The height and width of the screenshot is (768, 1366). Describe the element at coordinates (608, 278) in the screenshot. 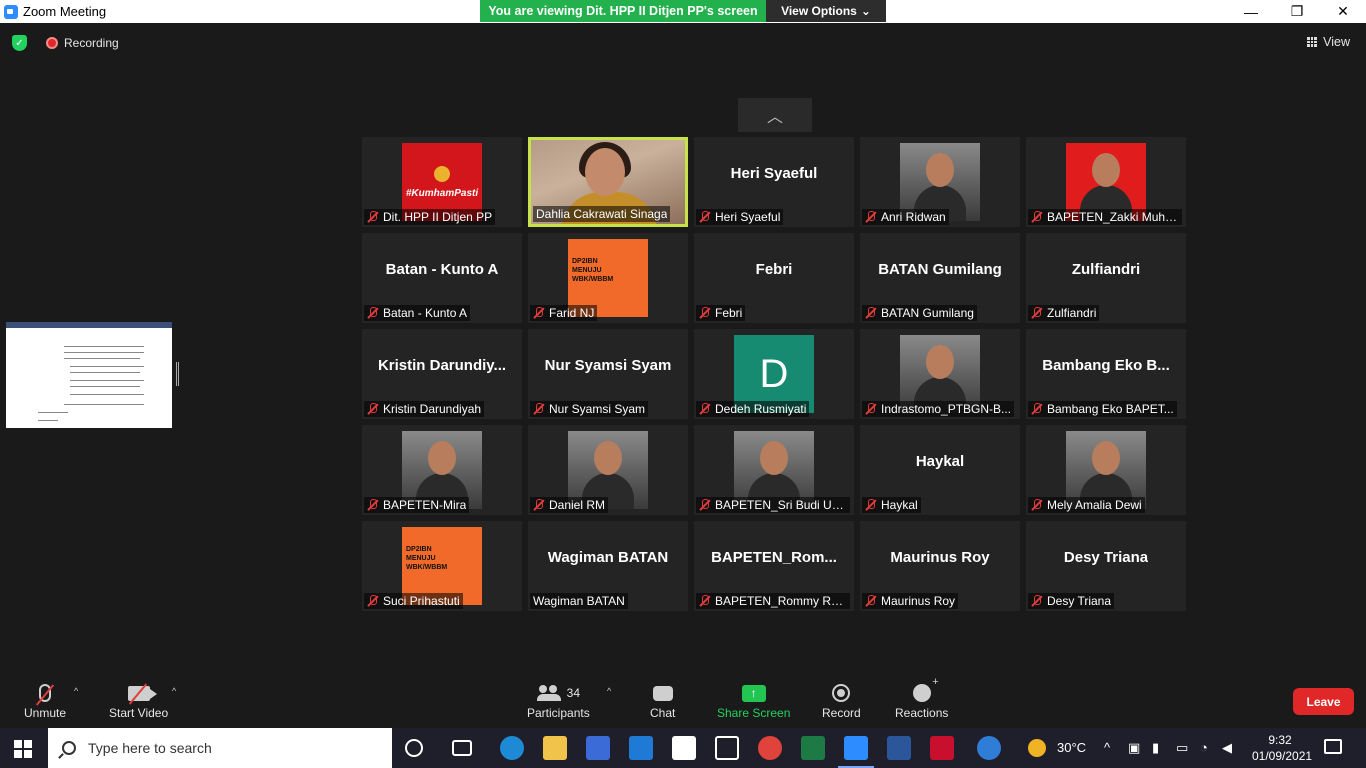

I see `participant-tile: DP2IBN MENUJU WBK/WBBM Farid NJ` at that location.